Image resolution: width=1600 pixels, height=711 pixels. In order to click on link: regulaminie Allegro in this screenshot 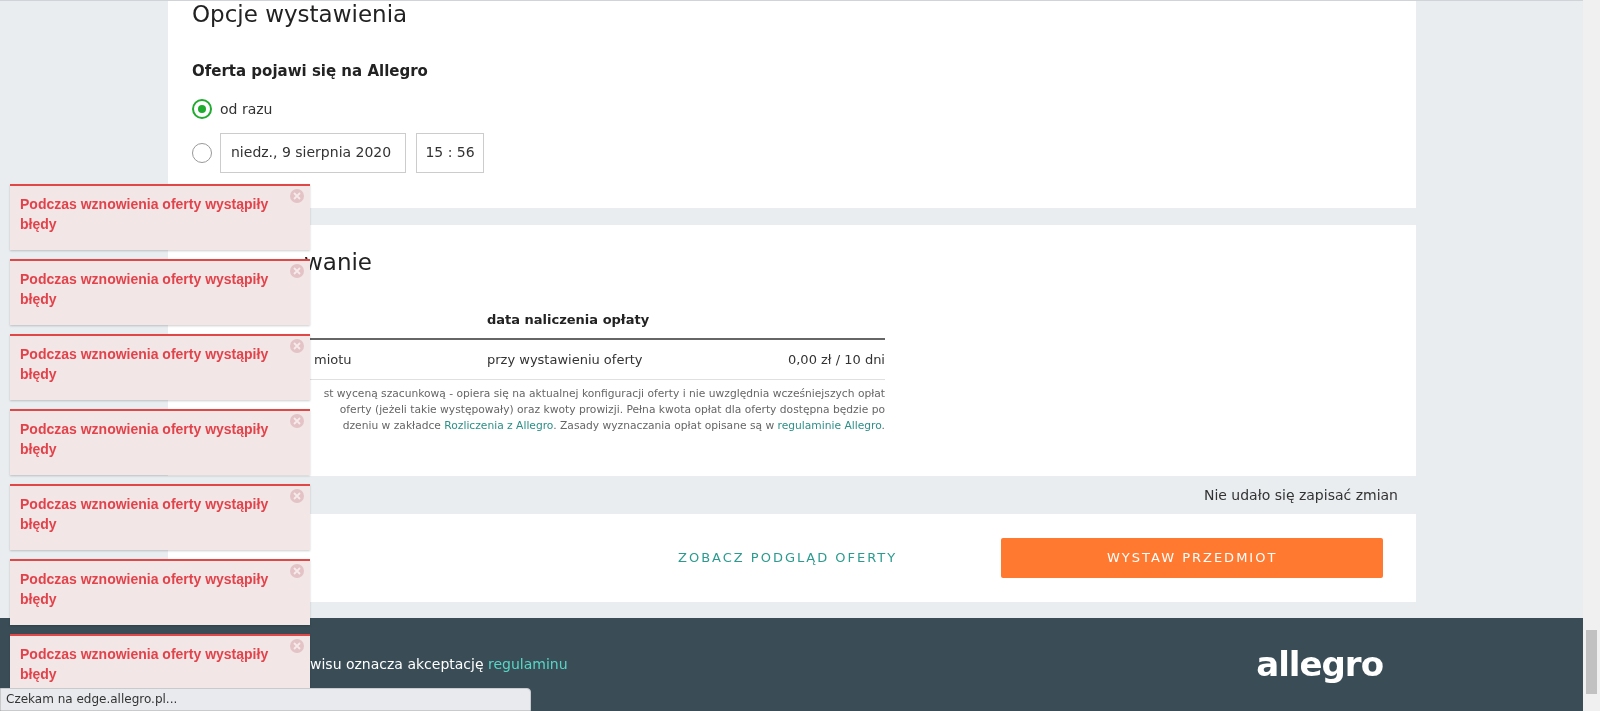, I will do `click(829, 425)`.